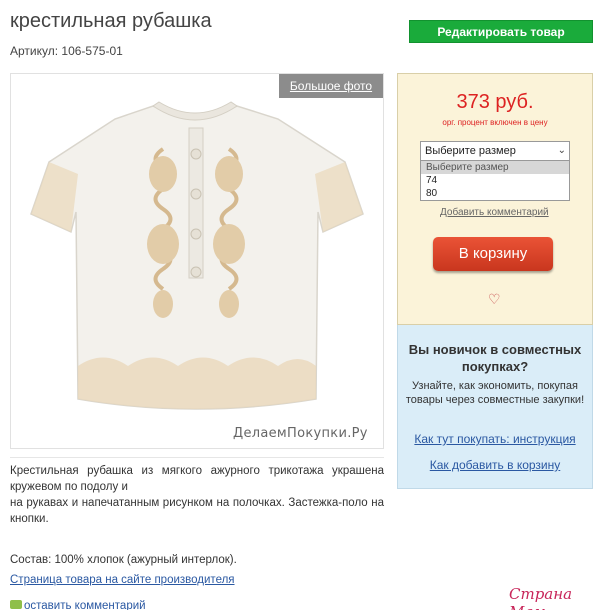 This screenshot has width=603, height=610. Describe the element at coordinates (495, 358) in the screenshot. I see `newbie-title: Вы новичок в совместных покупках?` at that location.